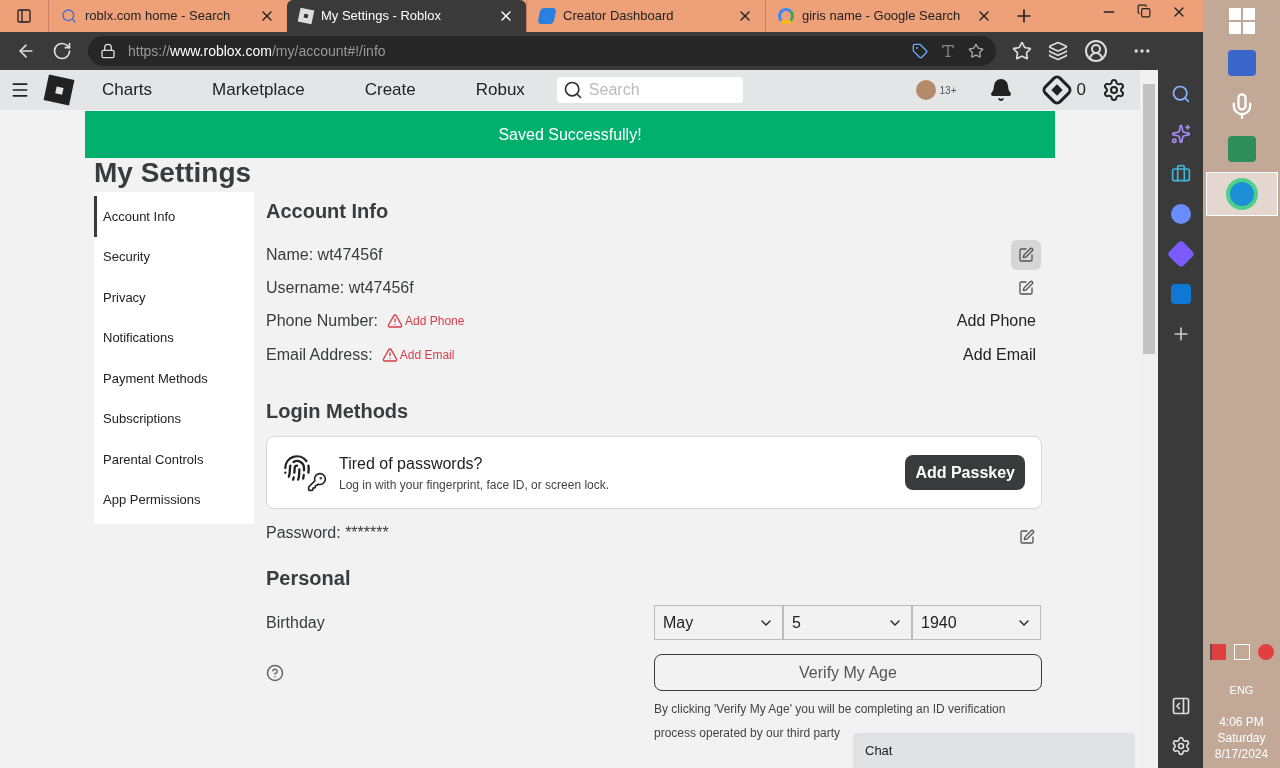  I want to click on section-title: Login Methods, so click(338, 411).